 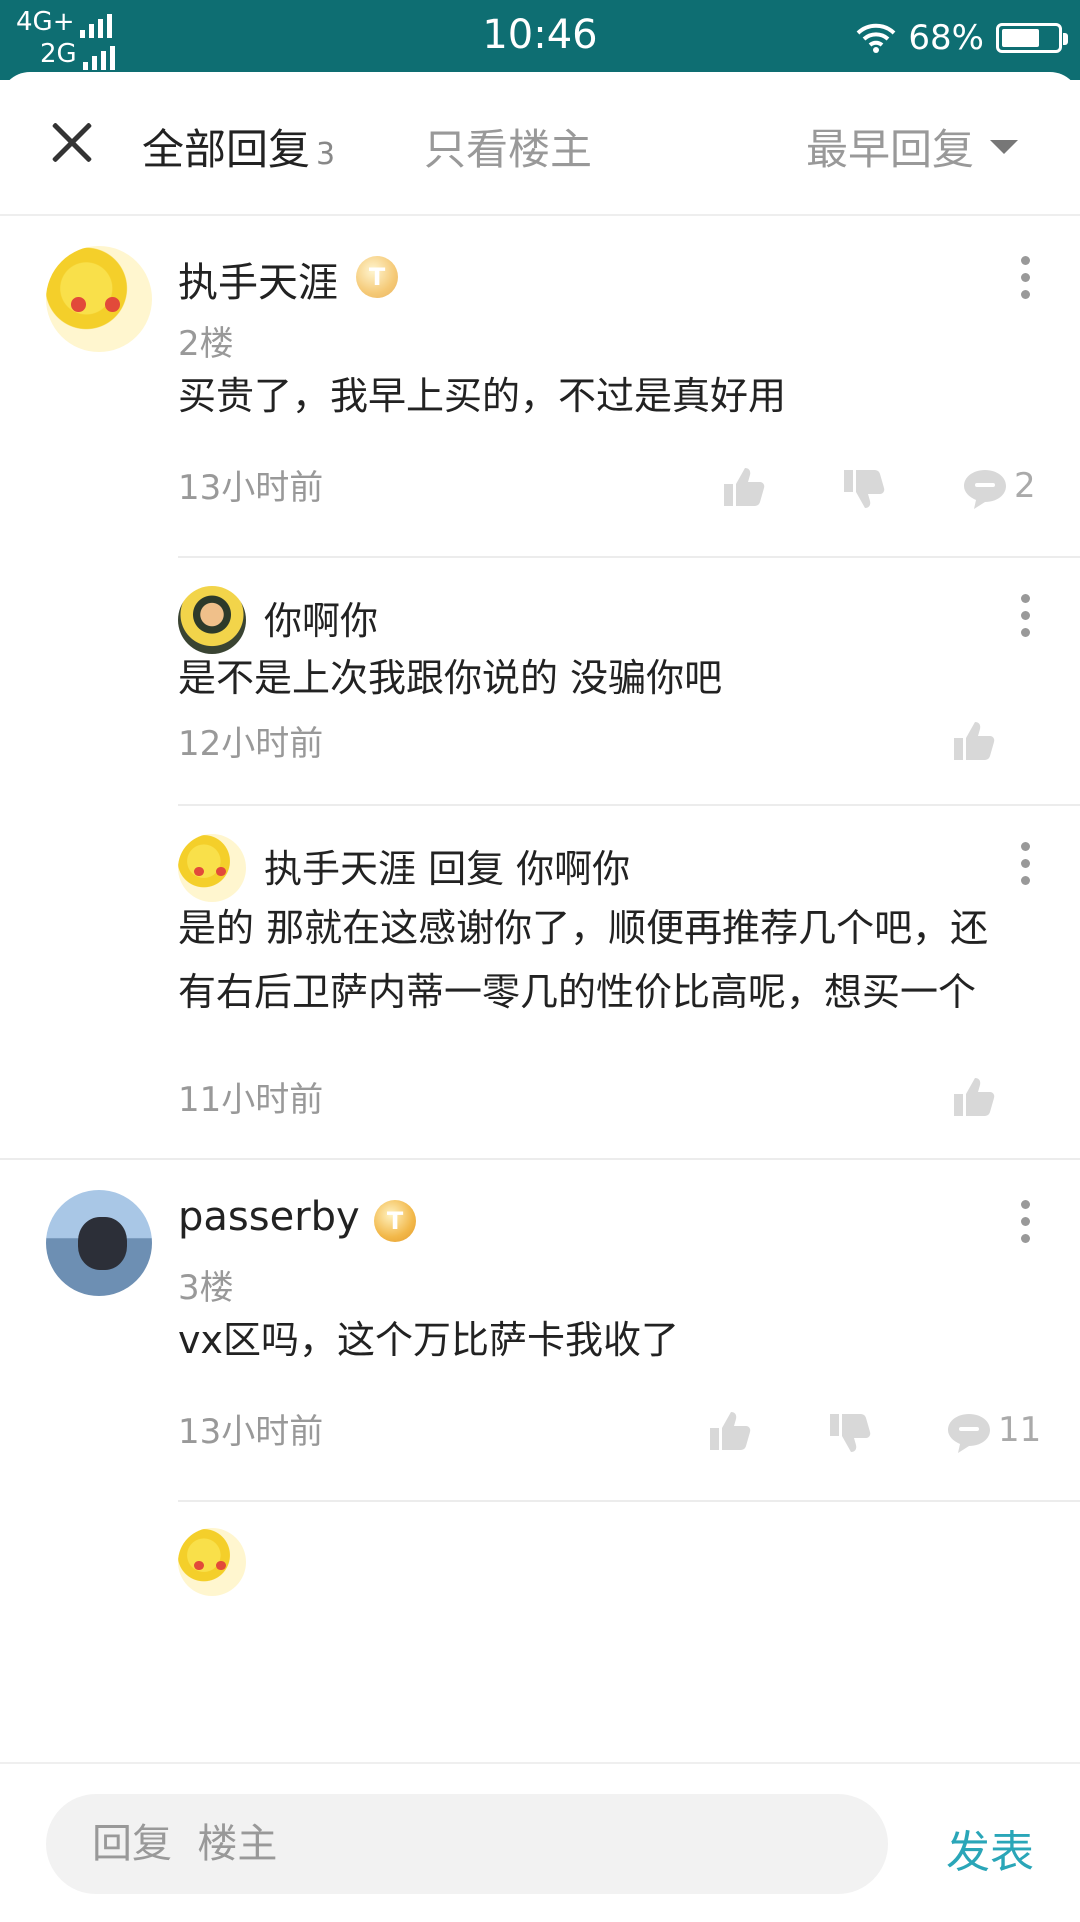 I want to click on tab-all-replies: 全部回复 3, so click(x=238, y=146).